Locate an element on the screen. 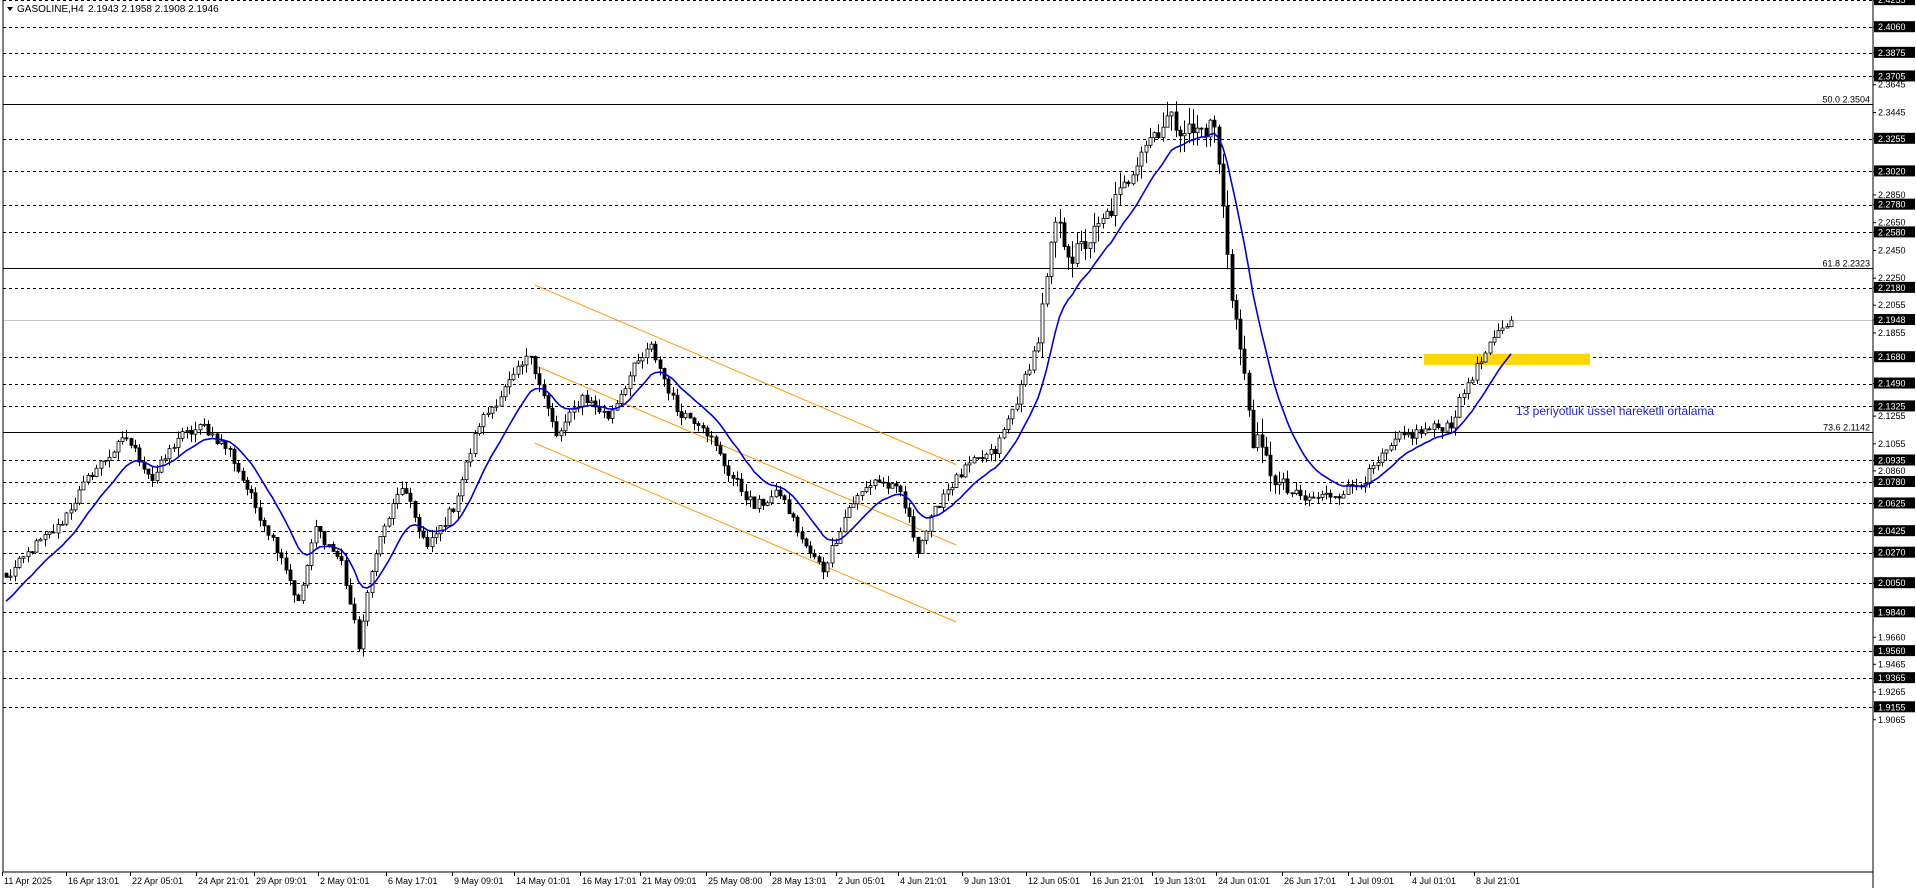 Image resolution: width=1916 pixels, height=893 pixels. price-tick: 1.9660 is located at coordinates (1892, 637).